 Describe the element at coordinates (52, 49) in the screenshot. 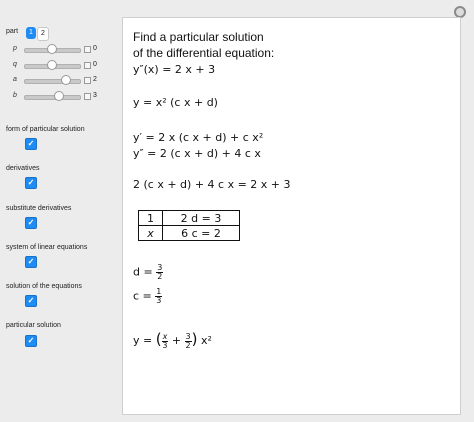

I see `slider-p-thumb` at that location.